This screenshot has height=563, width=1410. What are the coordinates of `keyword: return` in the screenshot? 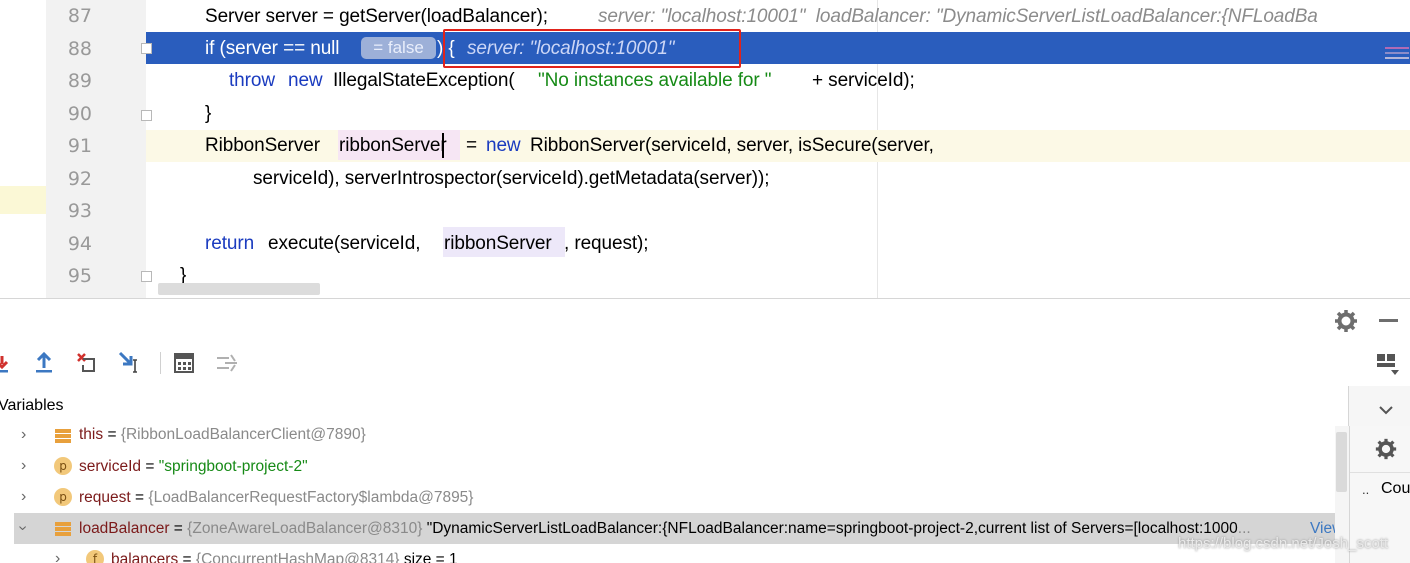 It's located at (230, 243).